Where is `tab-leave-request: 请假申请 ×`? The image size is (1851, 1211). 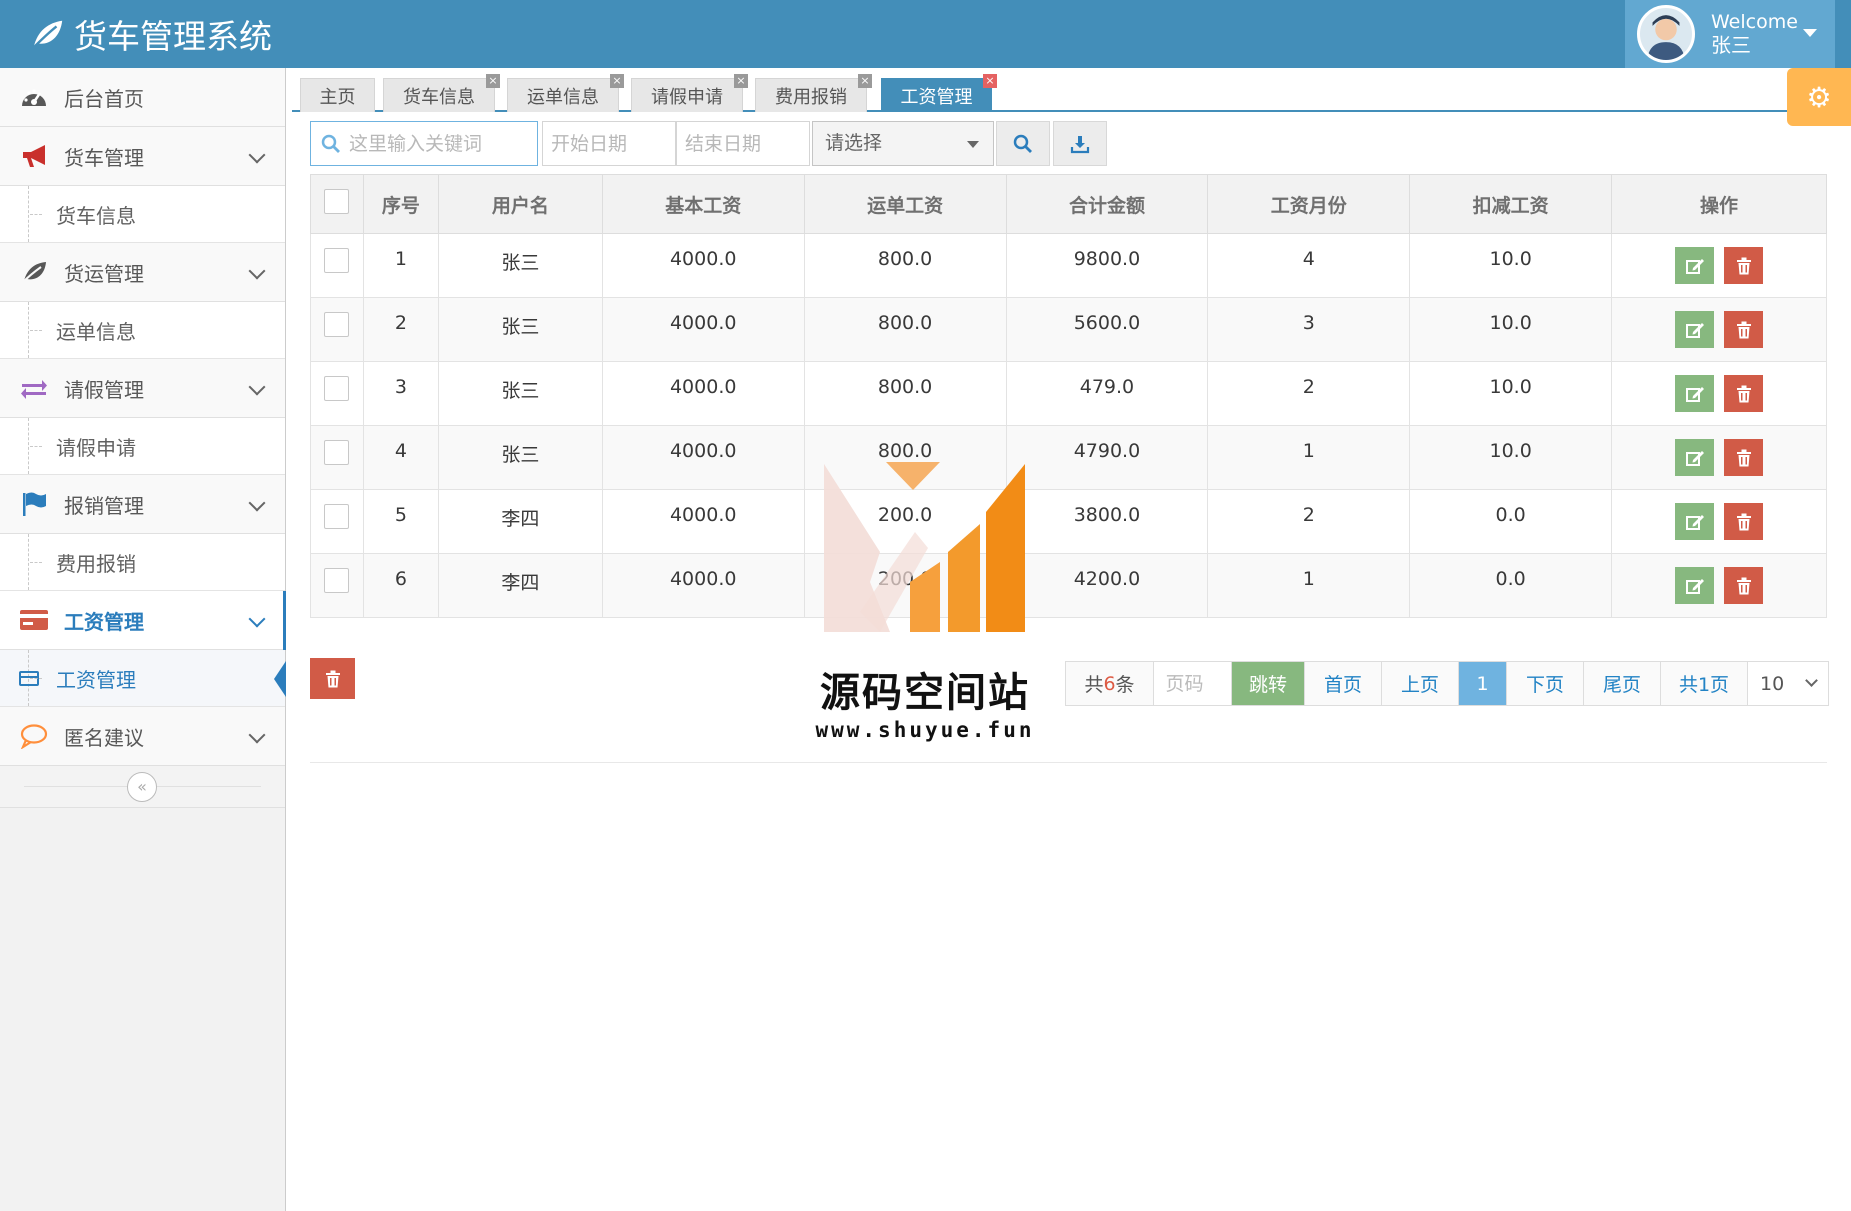 tab-leave-request: 请假申请 × is located at coordinates (689, 93).